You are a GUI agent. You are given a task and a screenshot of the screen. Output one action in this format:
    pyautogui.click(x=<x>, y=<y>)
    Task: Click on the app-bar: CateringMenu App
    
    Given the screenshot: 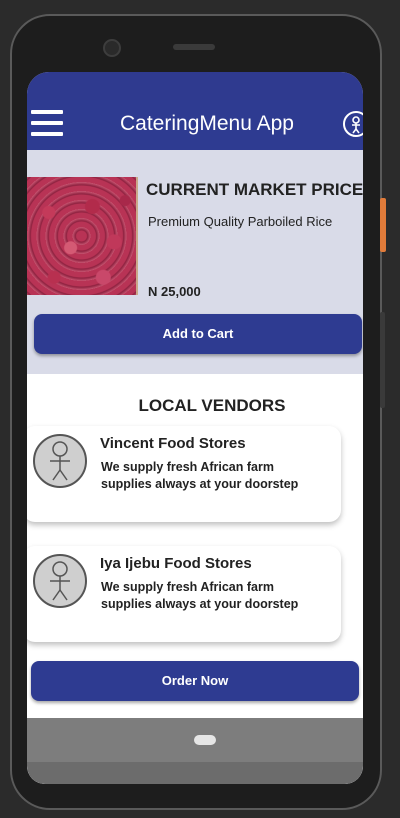 What is the action you would take?
    pyautogui.click(x=195, y=125)
    